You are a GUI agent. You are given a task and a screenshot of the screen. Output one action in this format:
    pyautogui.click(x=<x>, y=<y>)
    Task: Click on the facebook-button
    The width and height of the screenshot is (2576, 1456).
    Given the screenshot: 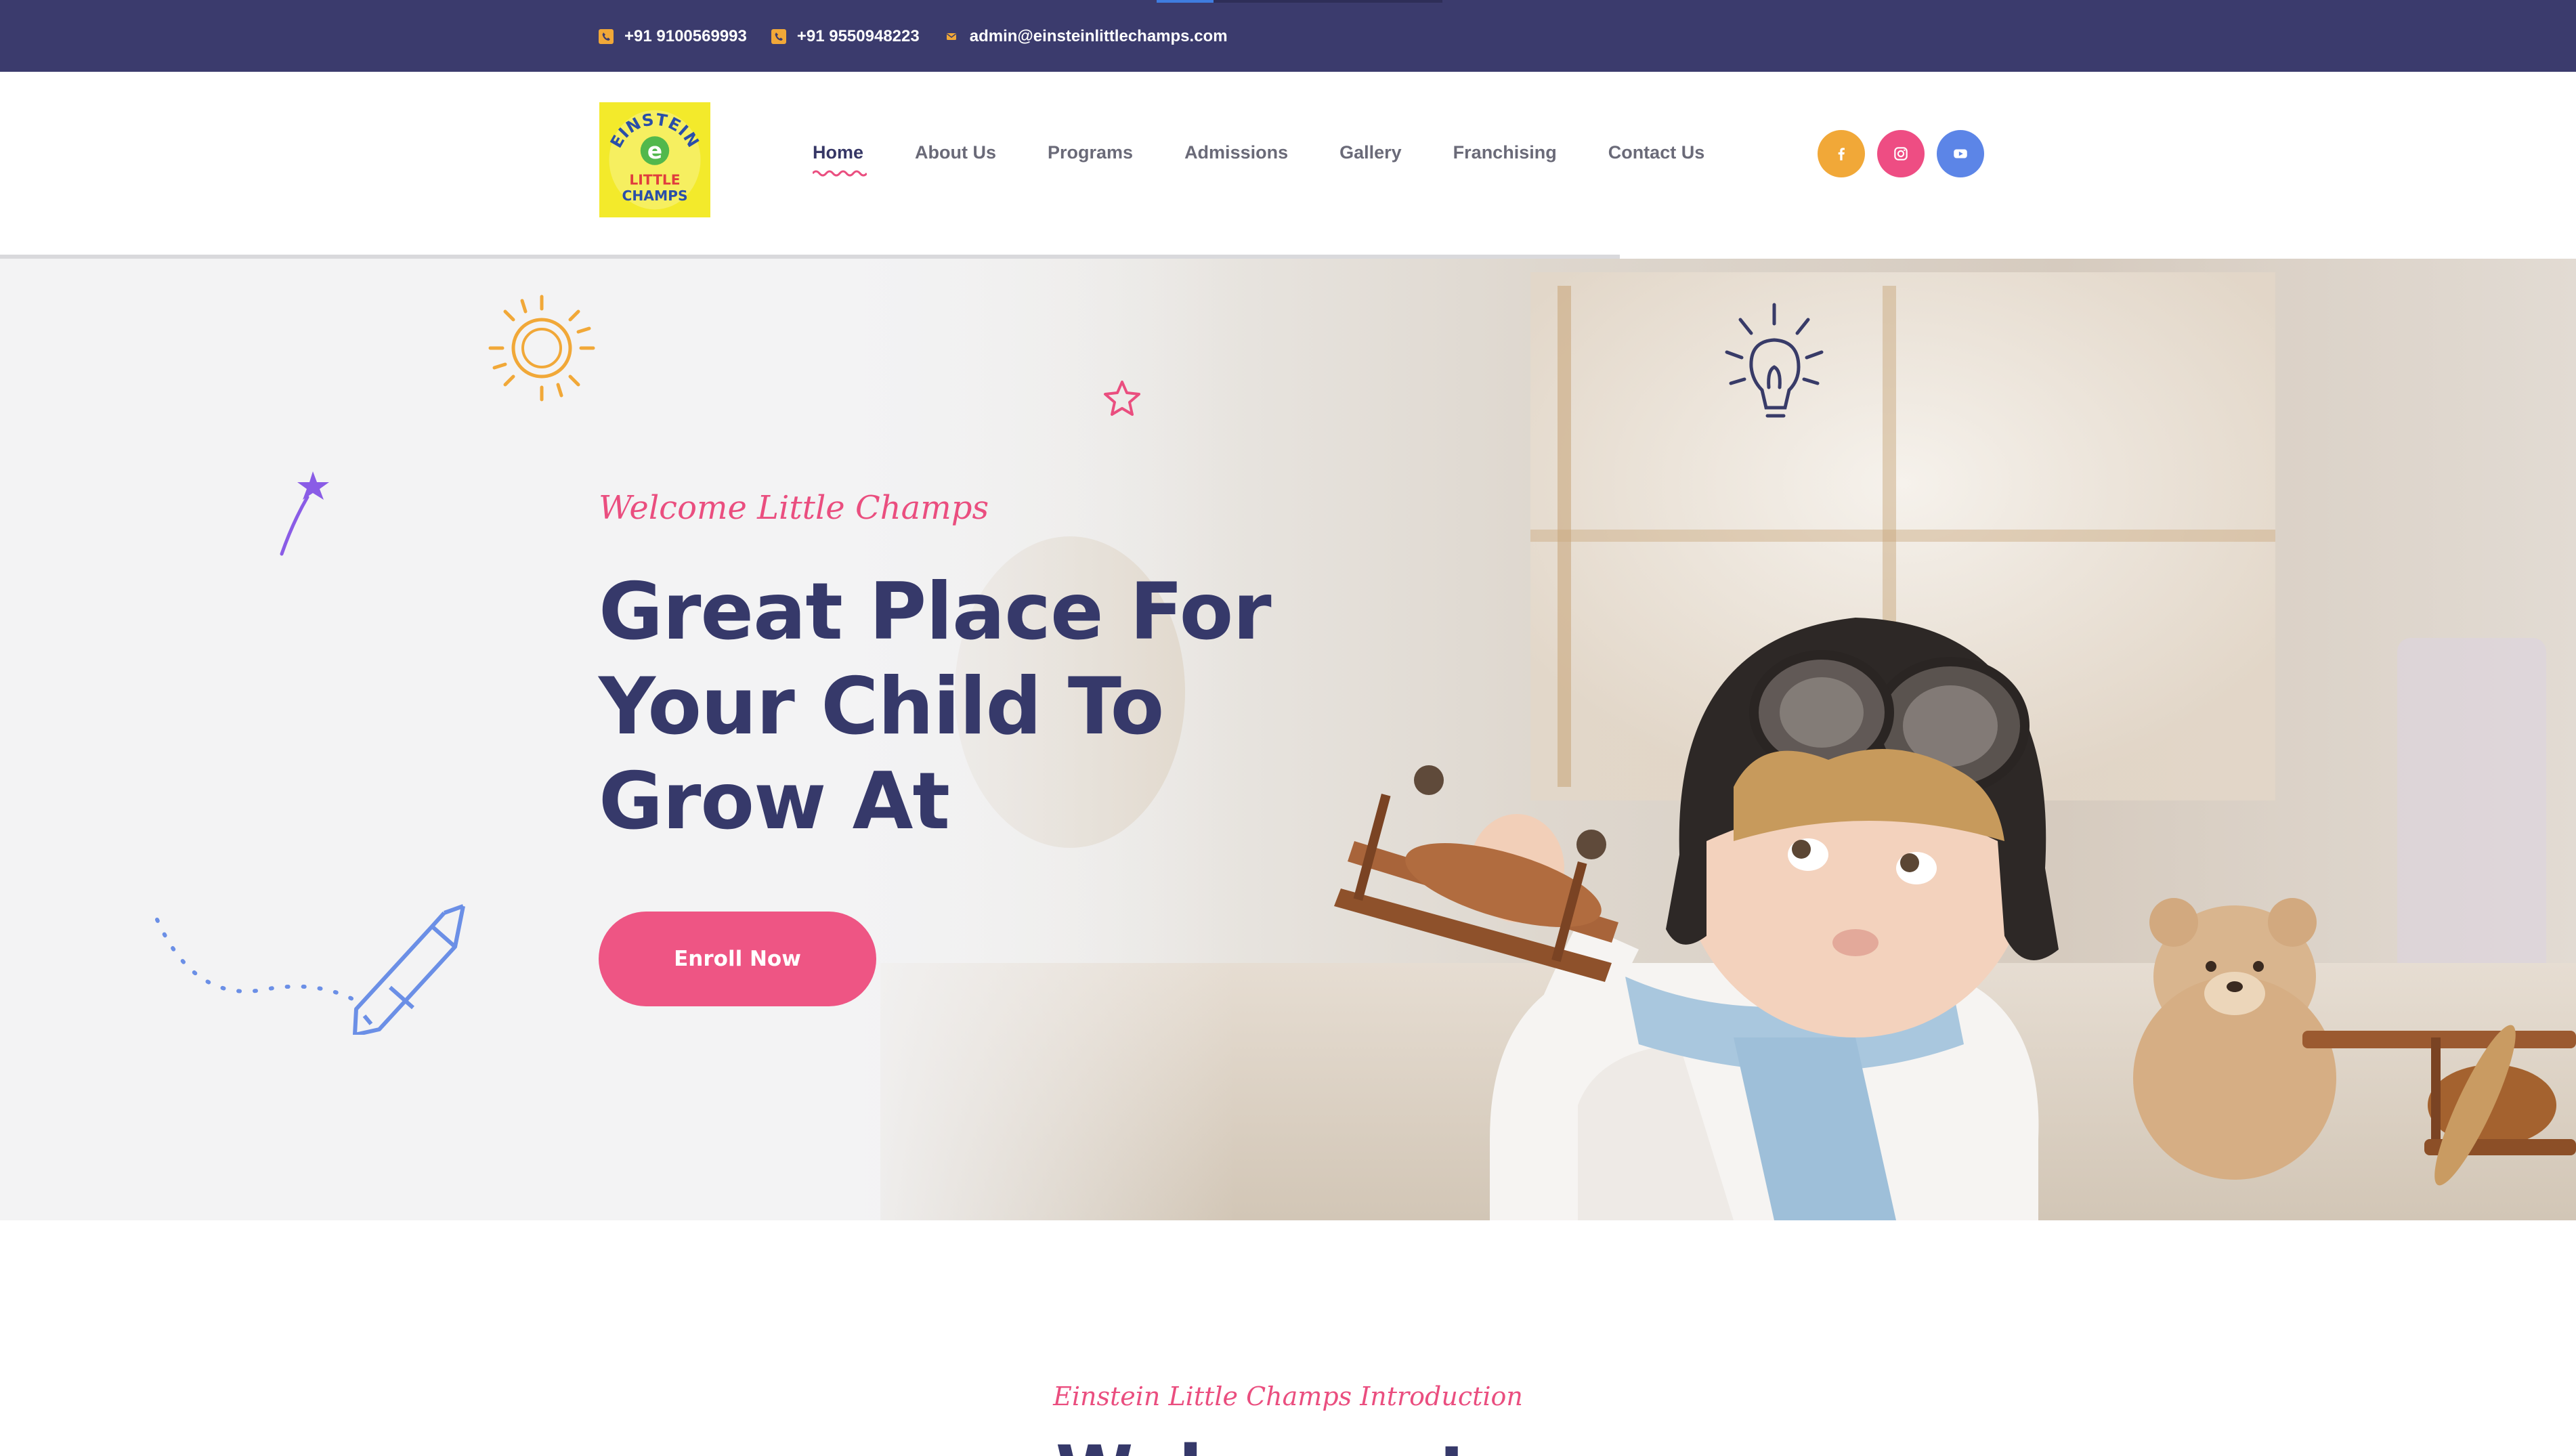 What is the action you would take?
    pyautogui.click(x=1841, y=153)
    